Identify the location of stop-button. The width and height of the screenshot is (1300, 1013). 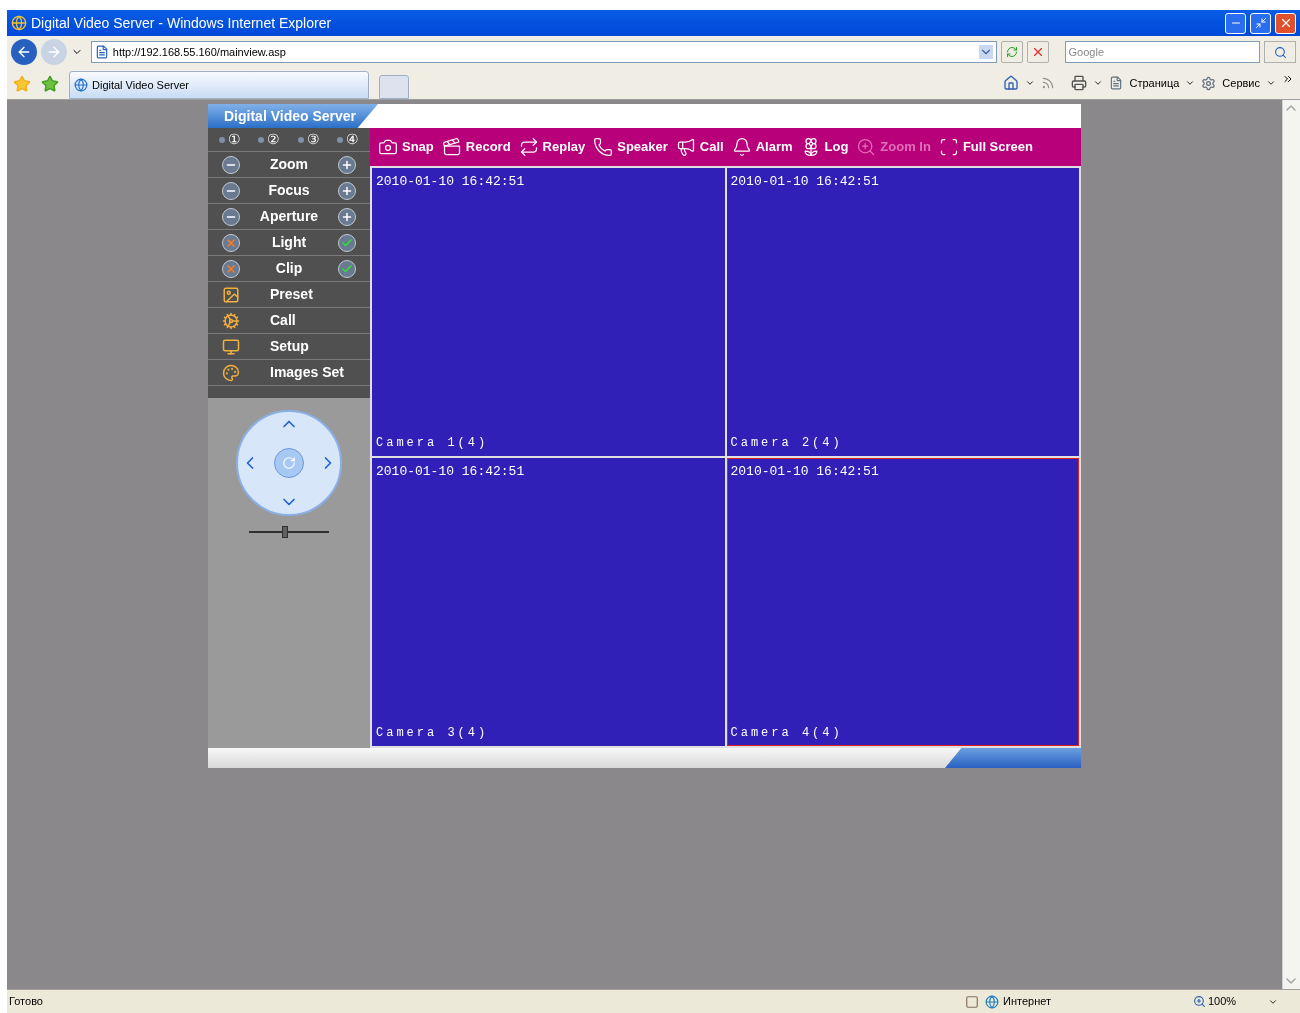
(1037, 52).